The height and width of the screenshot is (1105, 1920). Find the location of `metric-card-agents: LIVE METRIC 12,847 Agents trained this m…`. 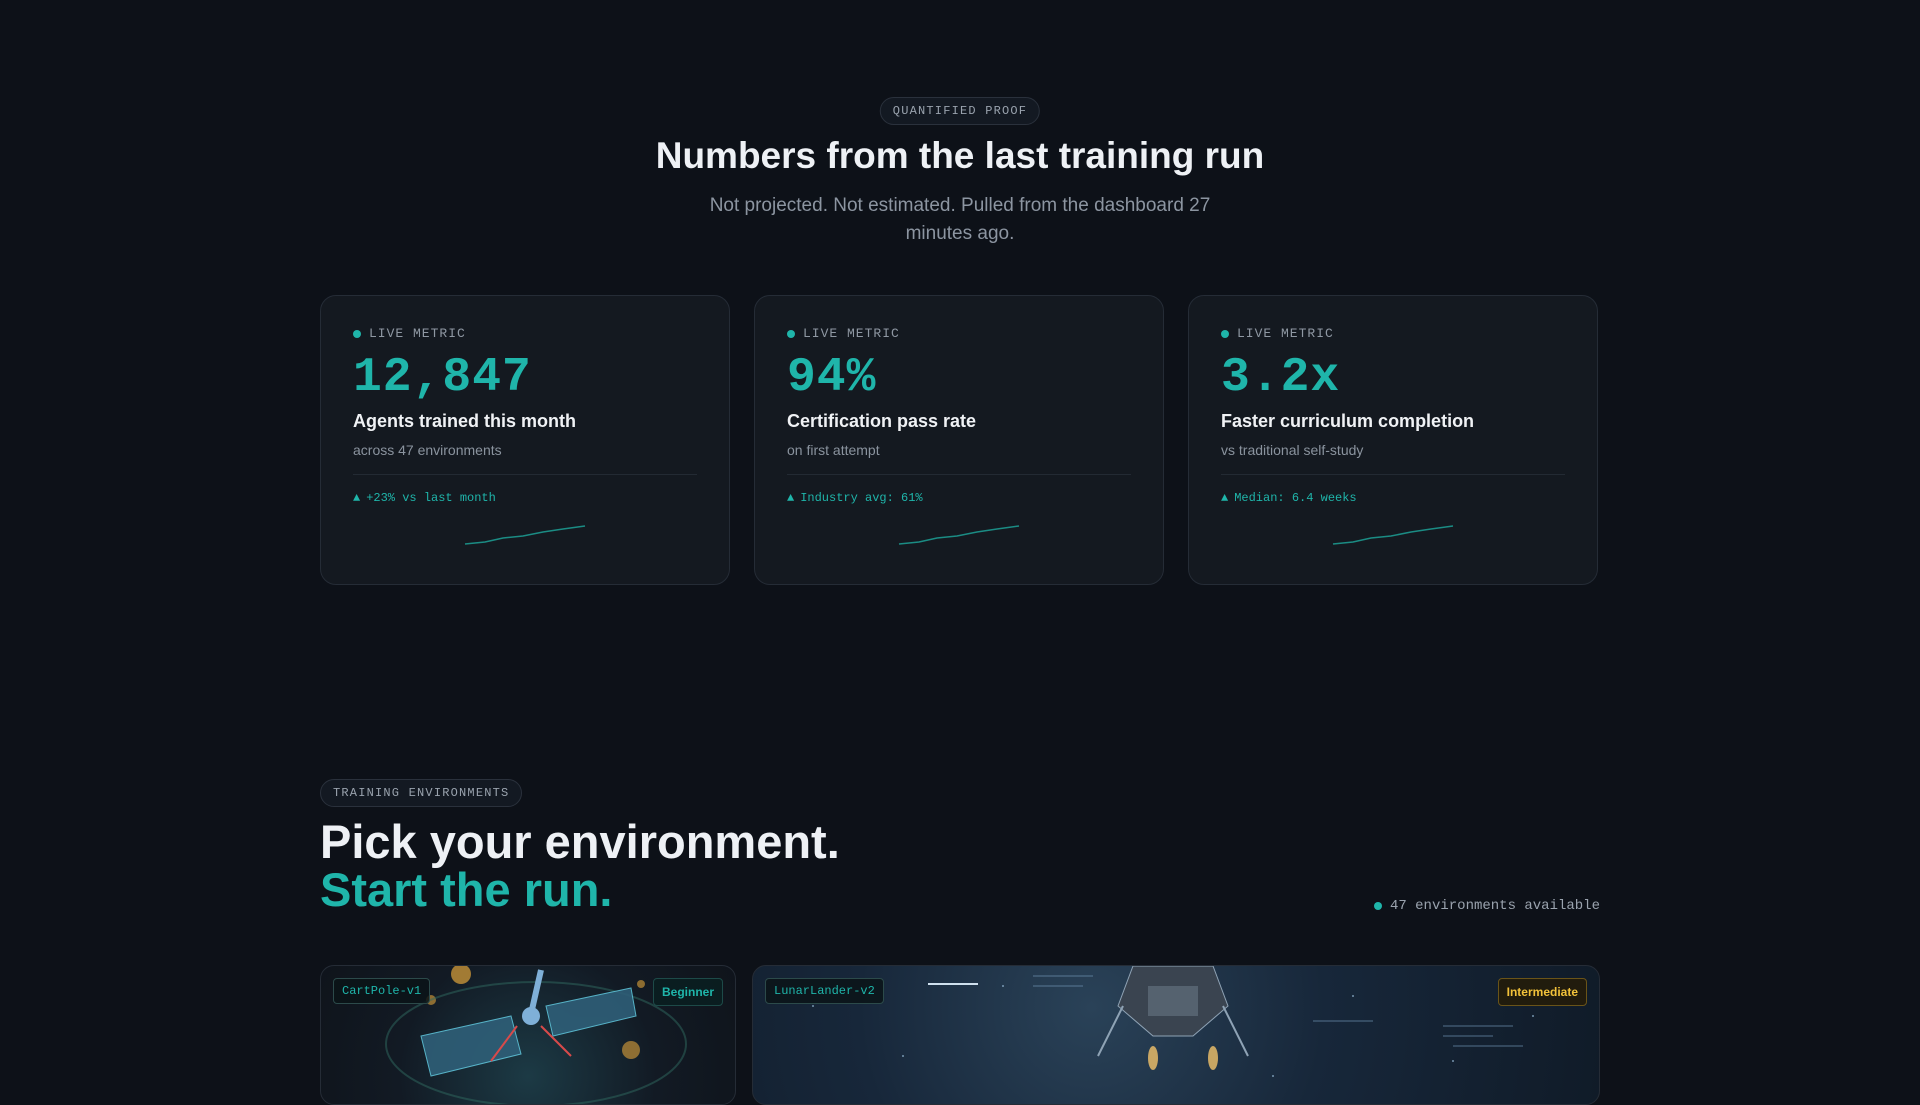

metric-card-agents: LIVE METRIC 12,847 Agents trained this m… is located at coordinates (525, 440).